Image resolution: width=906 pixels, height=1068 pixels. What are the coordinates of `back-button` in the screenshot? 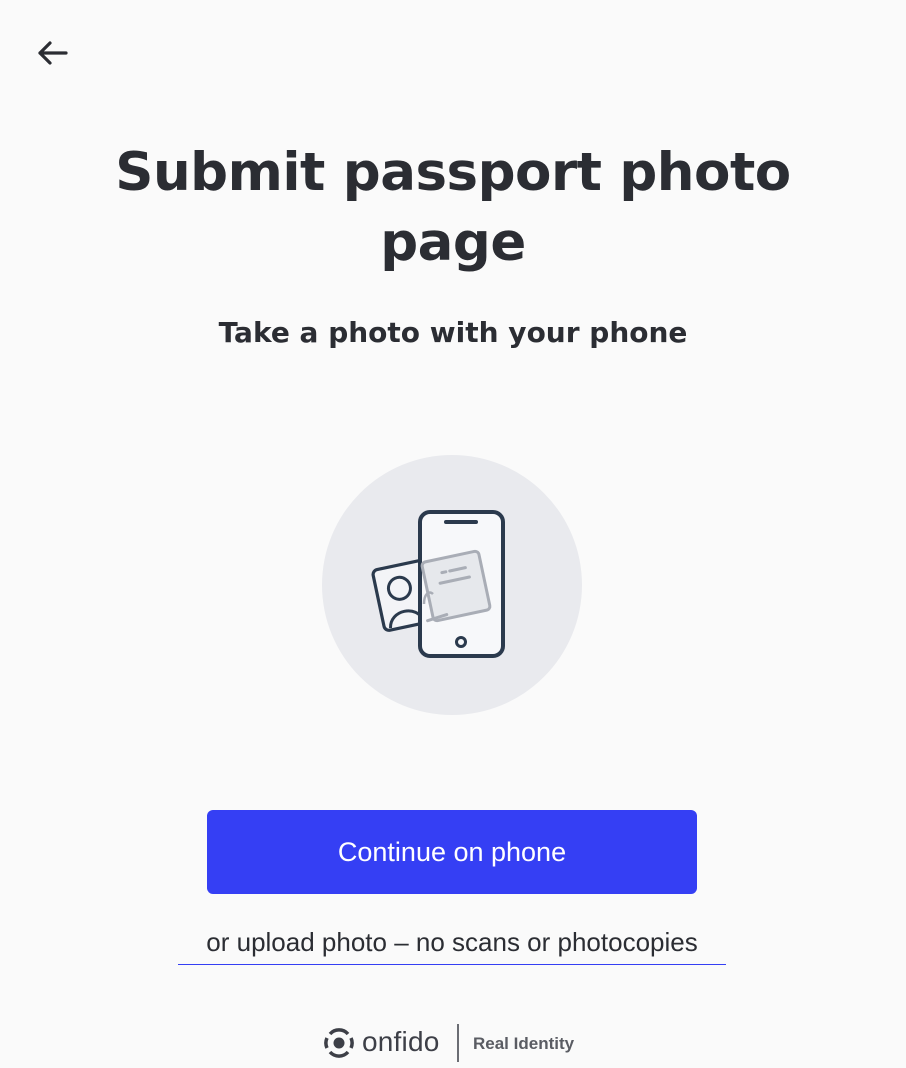 It's located at (52, 53).